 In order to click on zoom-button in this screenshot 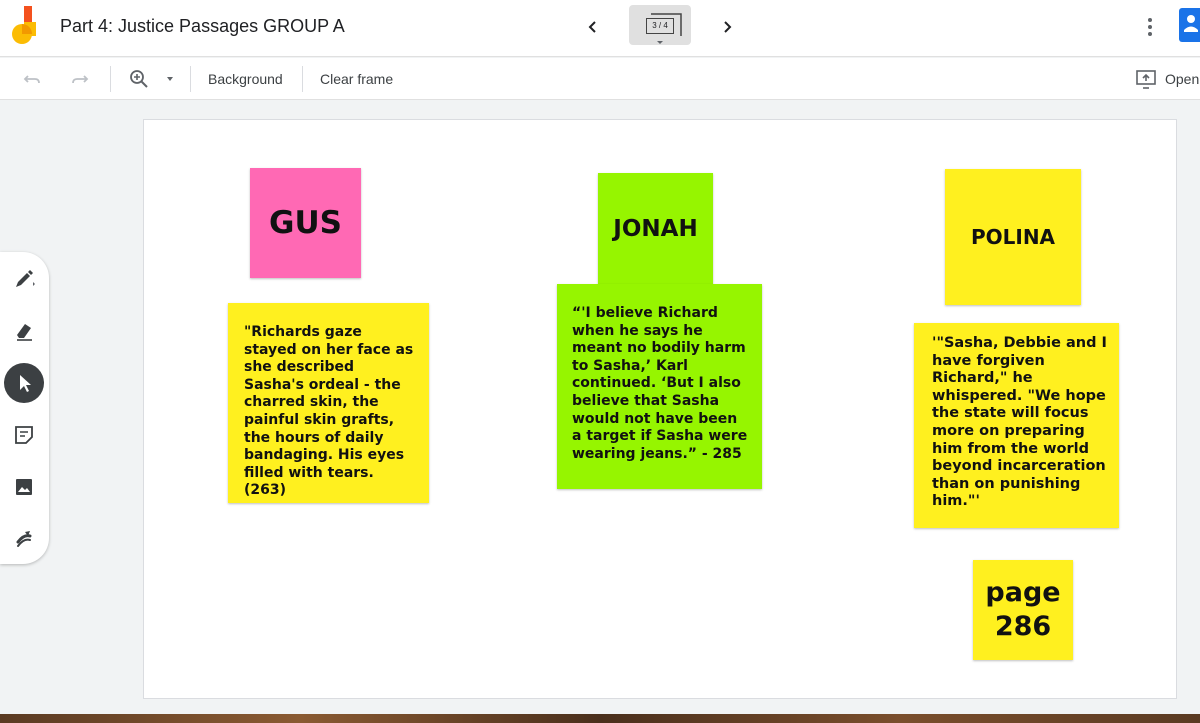, I will do `click(139, 79)`.